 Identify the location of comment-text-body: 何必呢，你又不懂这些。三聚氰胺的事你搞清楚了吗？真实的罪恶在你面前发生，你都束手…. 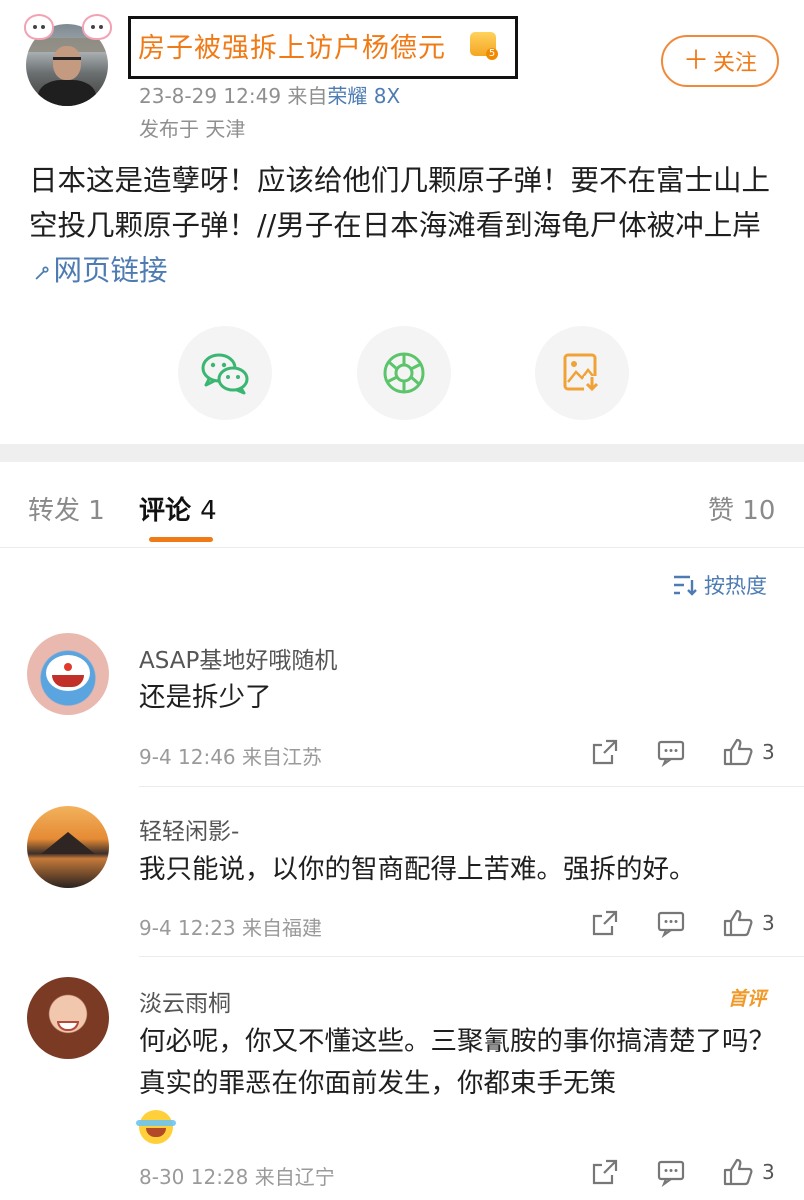
(457, 1062).